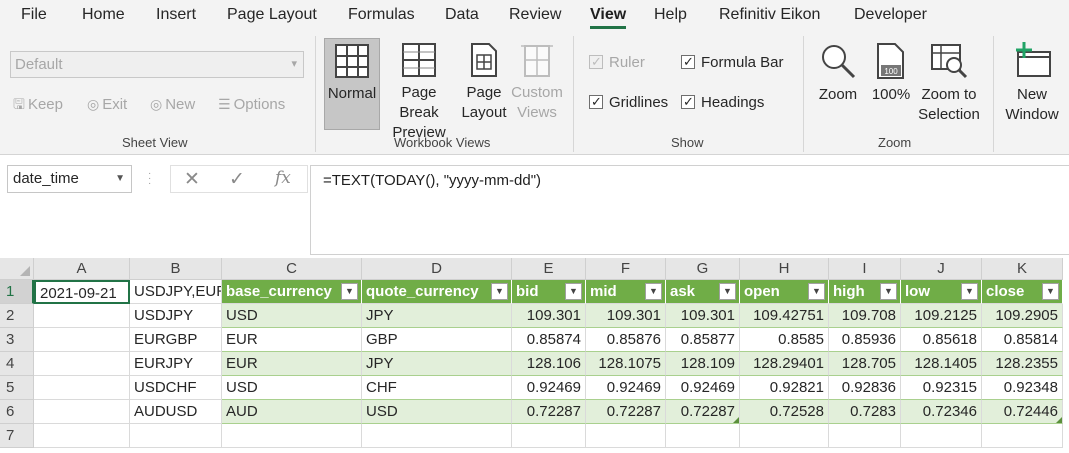  What do you see at coordinates (703, 269) in the screenshot?
I see `column-header: G` at bounding box center [703, 269].